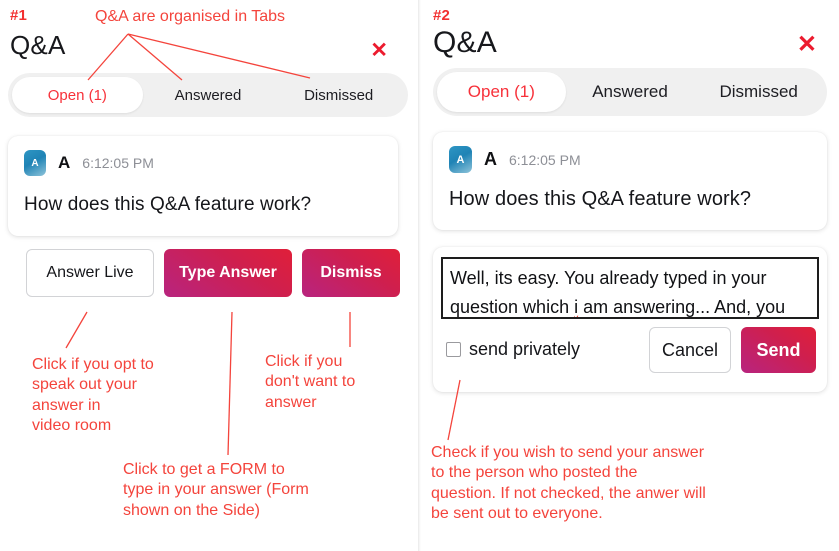 Image resolution: width=839 pixels, height=551 pixels. I want to click on annotation-dismiss-note: Click if you don't want to answer, so click(310, 382).